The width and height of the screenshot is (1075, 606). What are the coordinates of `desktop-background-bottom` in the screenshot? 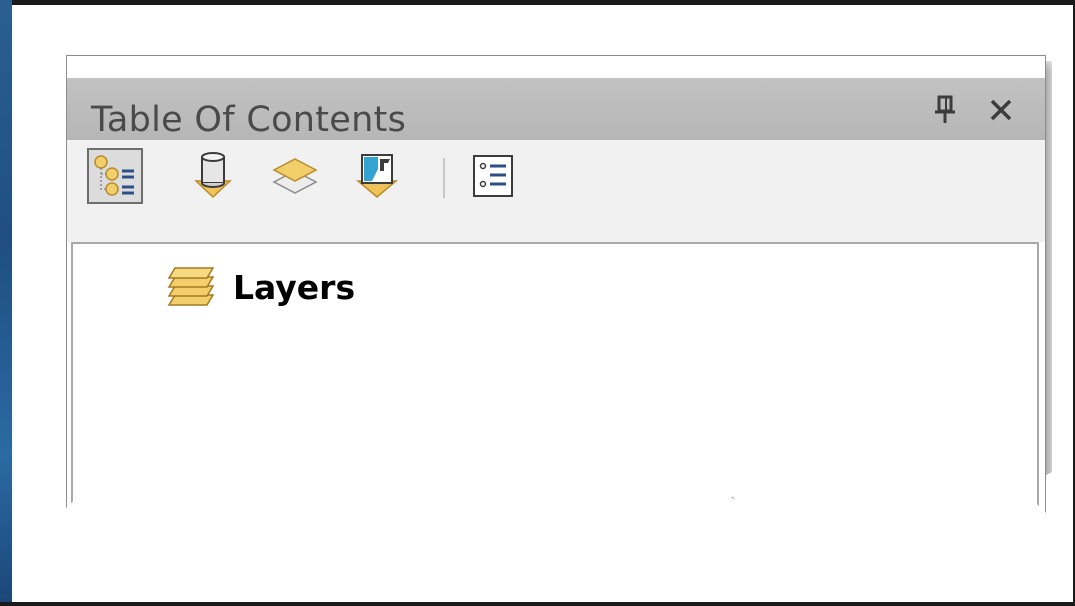 It's located at (537, 604).